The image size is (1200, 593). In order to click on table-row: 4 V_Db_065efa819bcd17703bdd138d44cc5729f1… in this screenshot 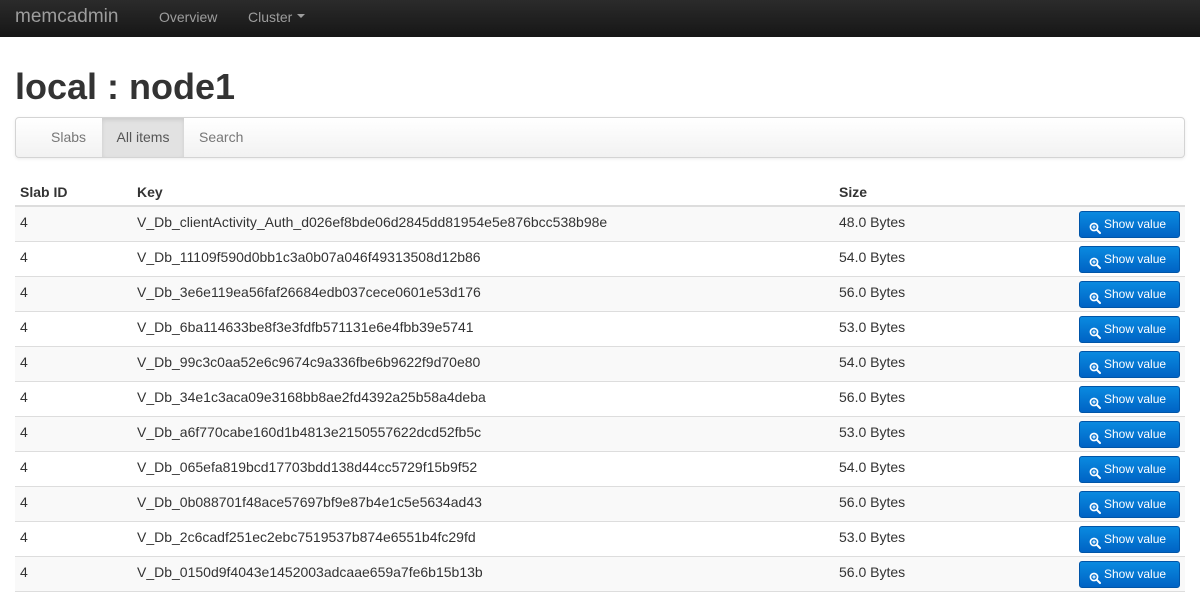, I will do `click(600, 469)`.